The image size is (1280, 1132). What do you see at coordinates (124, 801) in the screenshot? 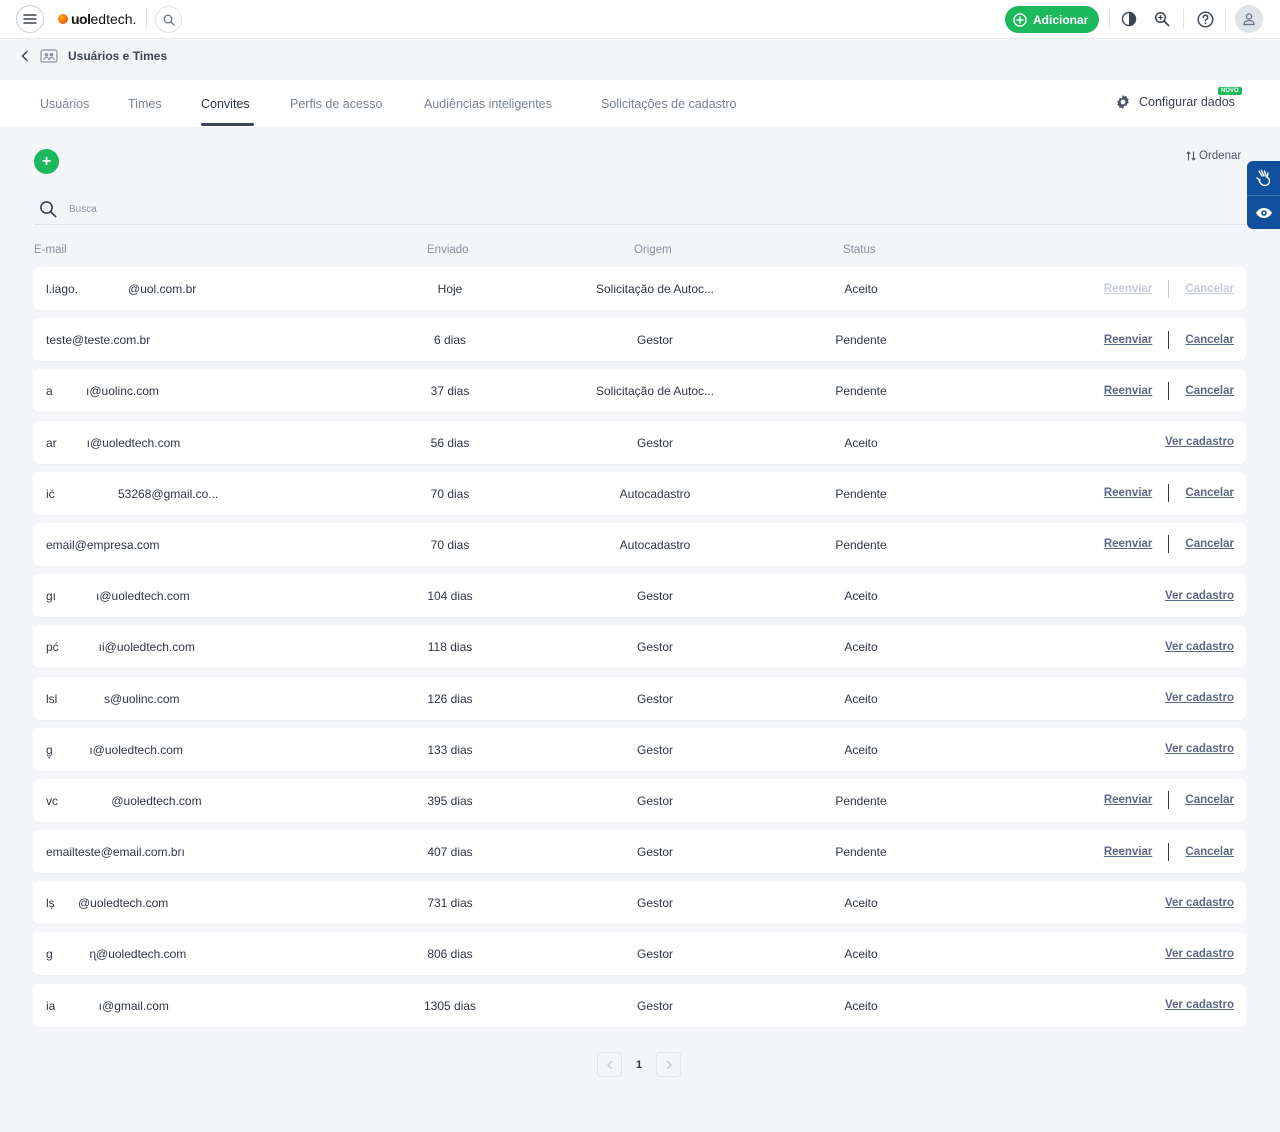
I see `email-cell: vc @uoledtech.com` at bounding box center [124, 801].